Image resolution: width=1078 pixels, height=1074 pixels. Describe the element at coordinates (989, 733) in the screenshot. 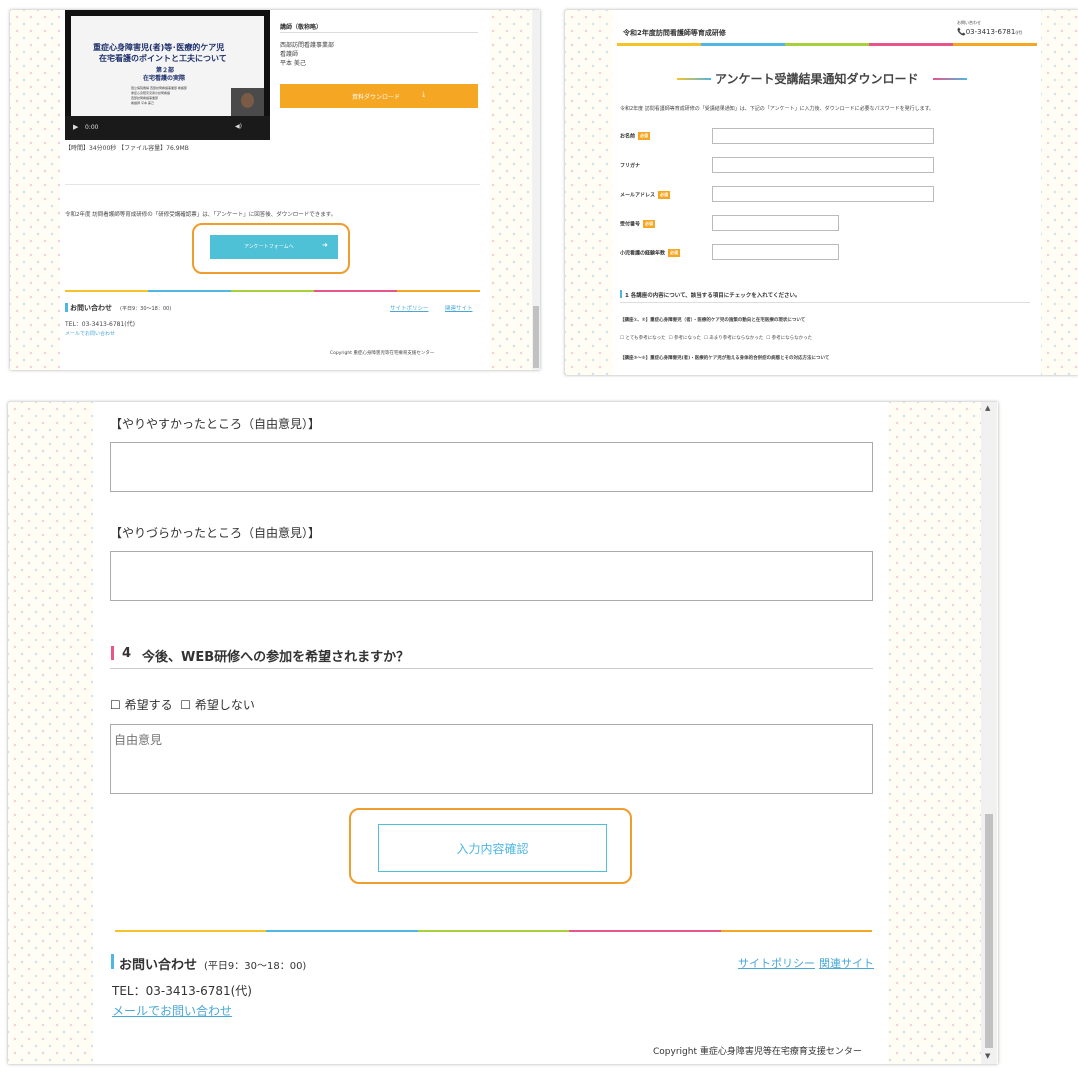

I see `scrollbar: ▲ ▼` at that location.